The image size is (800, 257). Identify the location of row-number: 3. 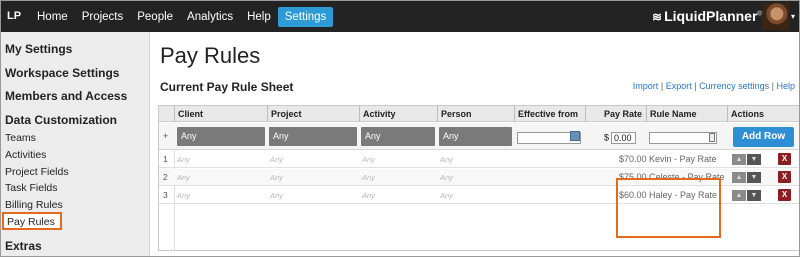
(165, 195).